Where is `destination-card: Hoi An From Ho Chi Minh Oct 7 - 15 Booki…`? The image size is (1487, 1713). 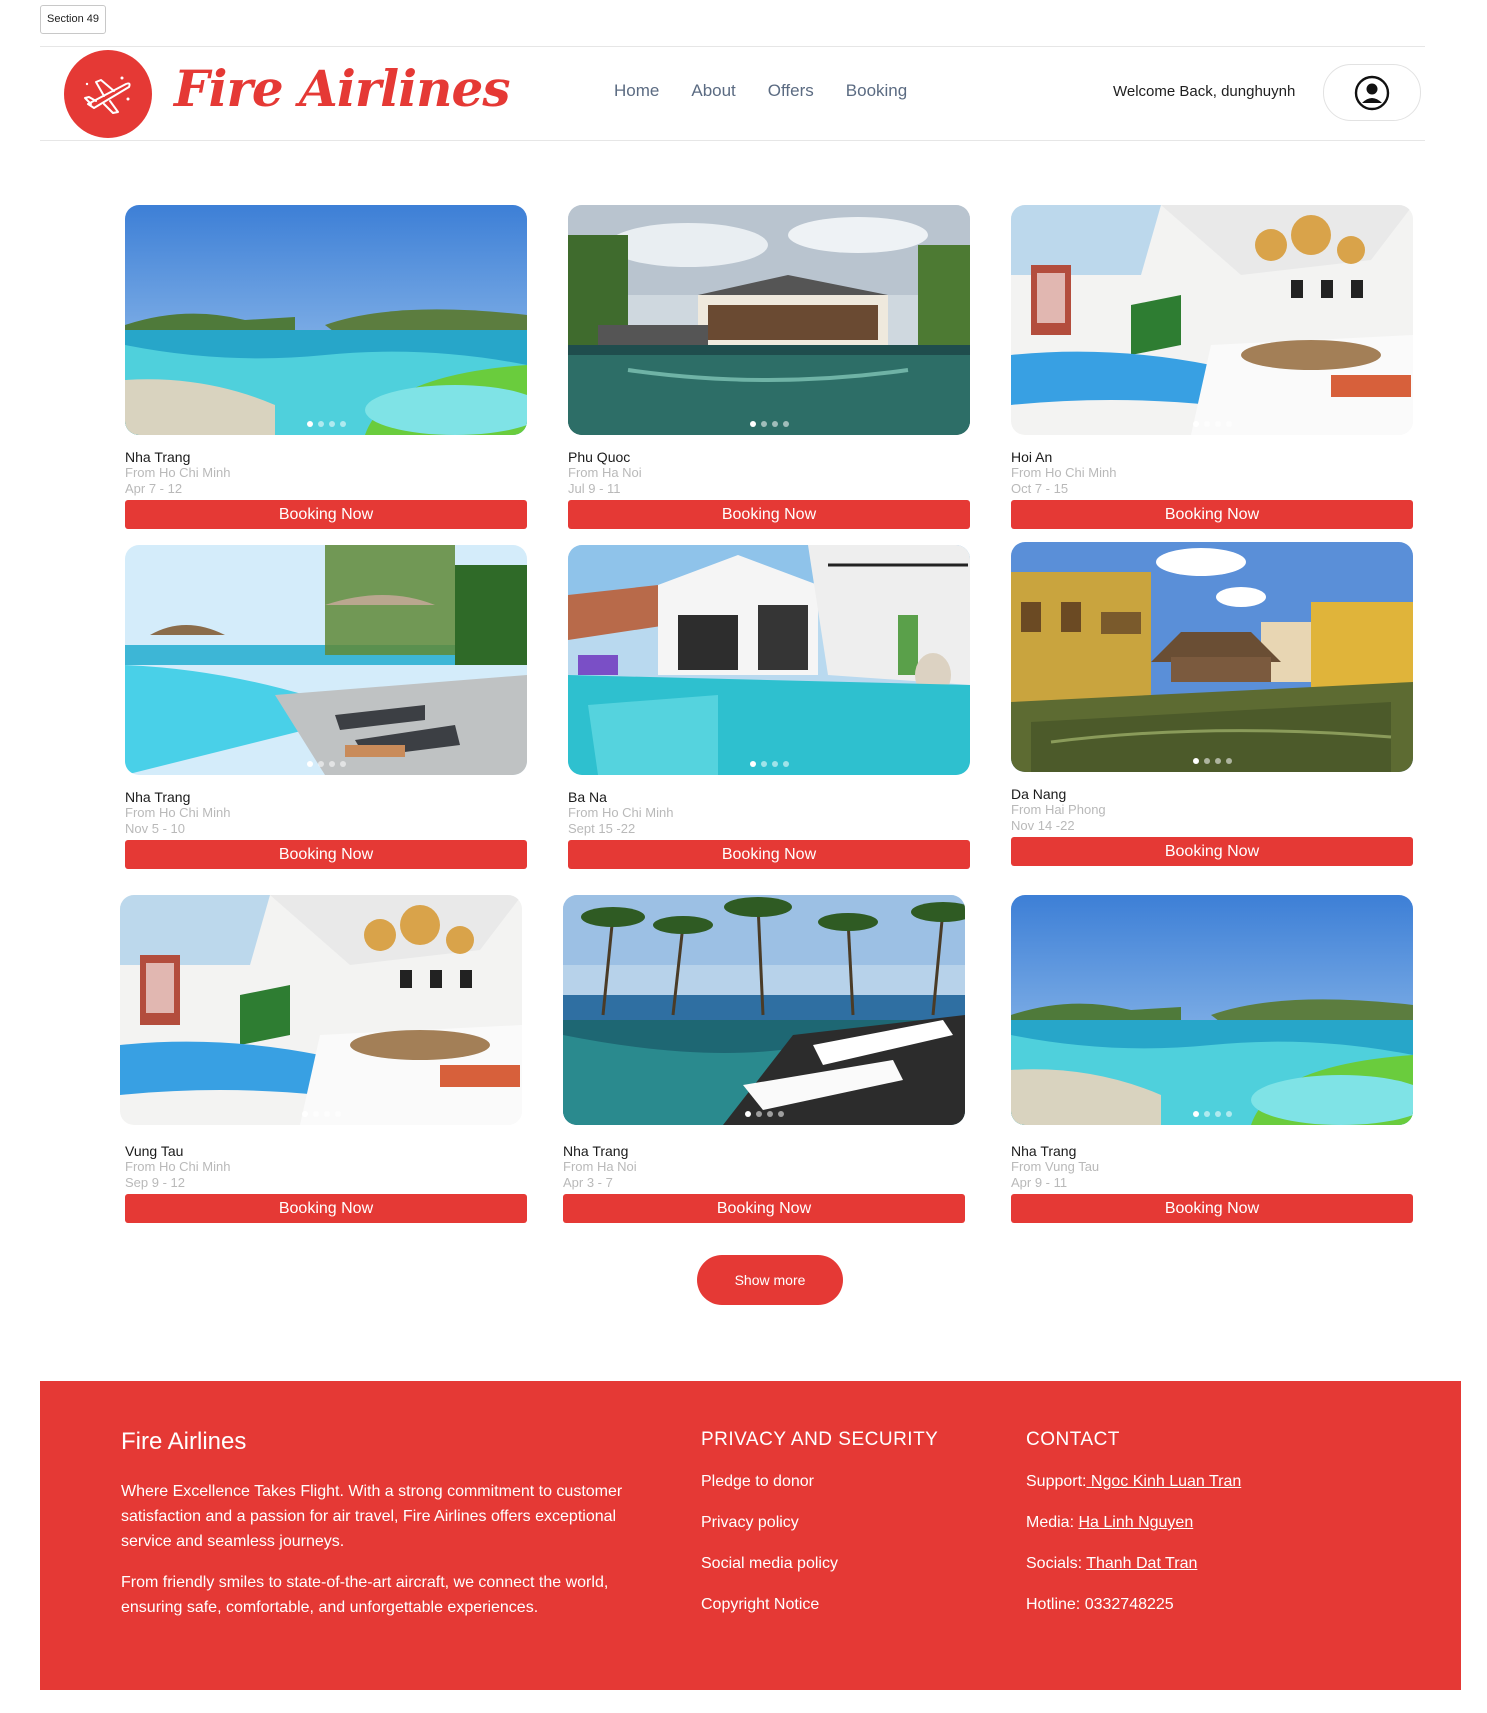 destination-card: Hoi An From Ho Chi Minh Oct 7 - 15 Booki… is located at coordinates (1212, 367).